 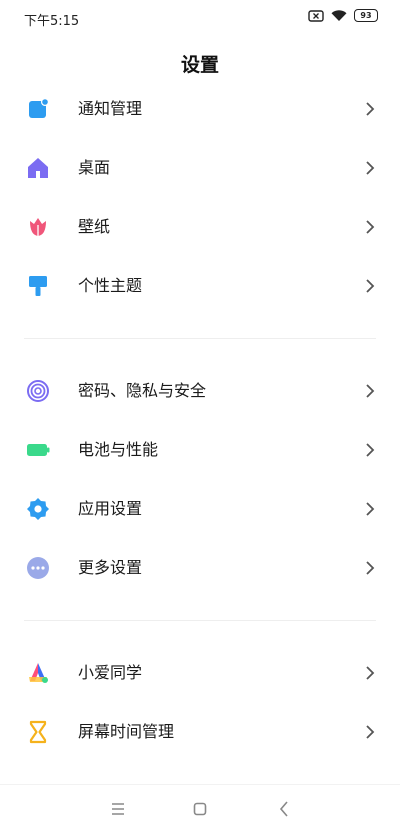 What do you see at coordinates (94, 226) in the screenshot?
I see `settings-item-label: 壁纸` at bounding box center [94, 226].